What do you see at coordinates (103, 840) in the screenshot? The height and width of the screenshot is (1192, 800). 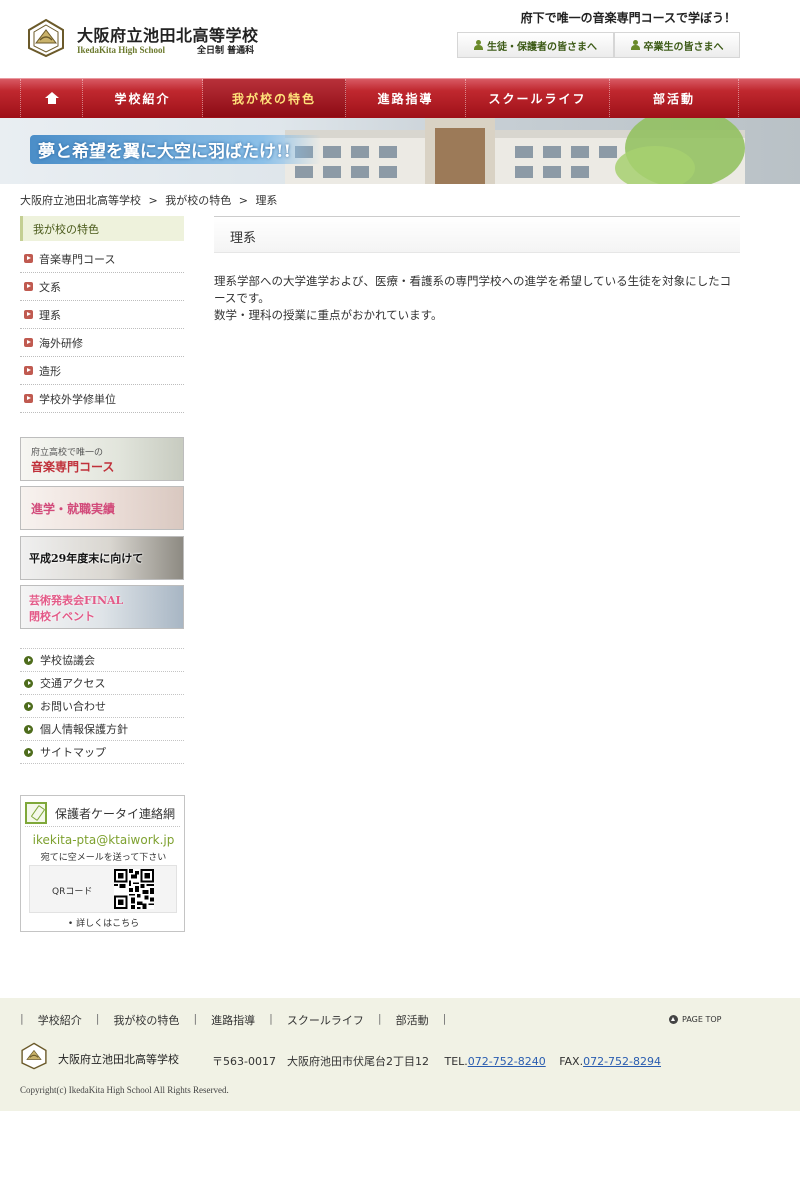 I see `pta-email: ikekita-pta@ktaiwork.jp` at bounding box center [103, 840].